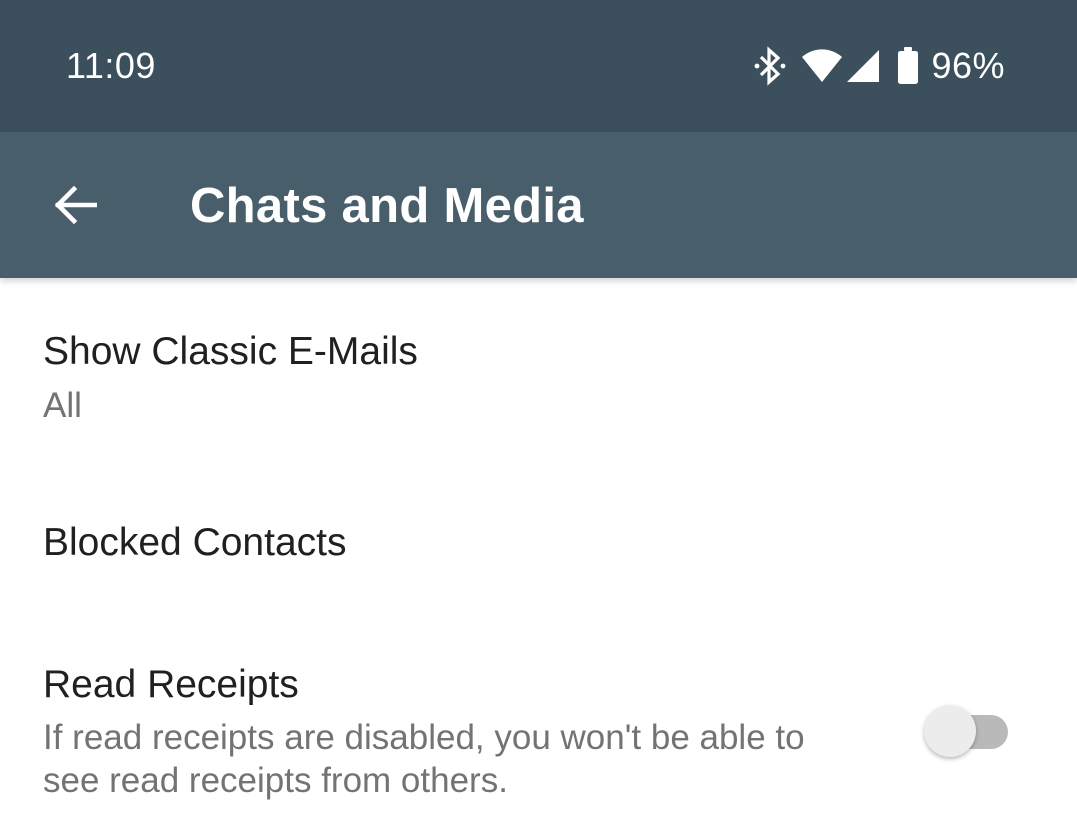  Describe the element at coordinates (111, 65) in the screenshot. I see `status-time: 11:09` at that location.